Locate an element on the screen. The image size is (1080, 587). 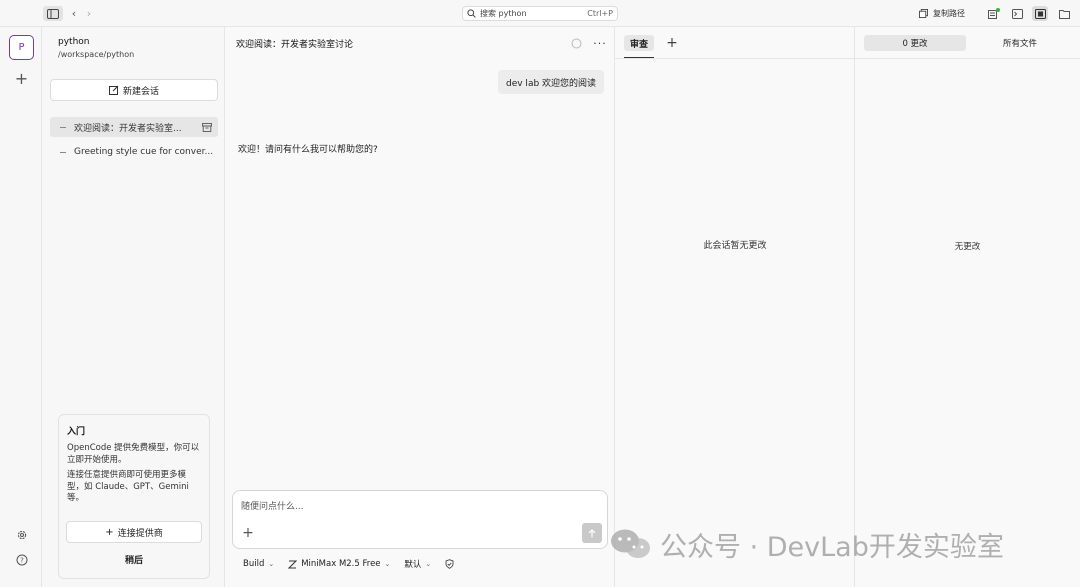
search-input: 搜索 python Ctrl+P is located at coordinates (540, 13).